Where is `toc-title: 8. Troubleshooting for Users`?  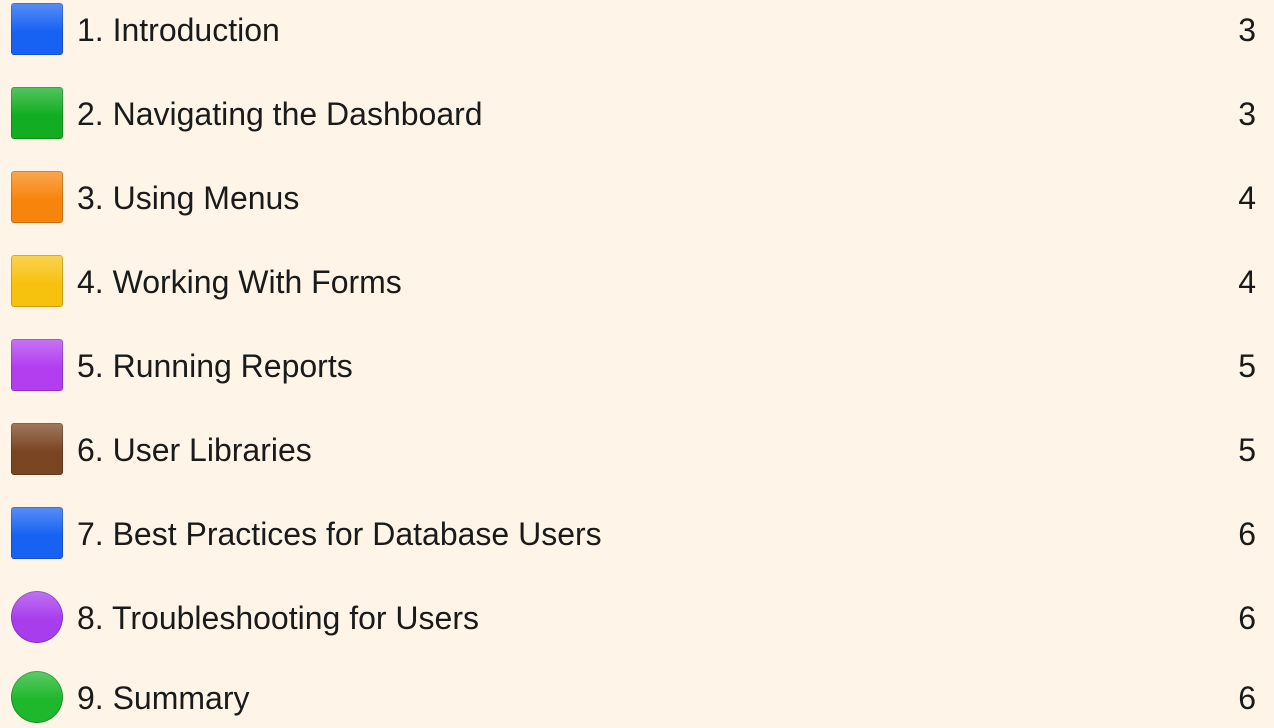
toc-title: 8. Troubleshooting for Users is located at coordinates (278, 618).